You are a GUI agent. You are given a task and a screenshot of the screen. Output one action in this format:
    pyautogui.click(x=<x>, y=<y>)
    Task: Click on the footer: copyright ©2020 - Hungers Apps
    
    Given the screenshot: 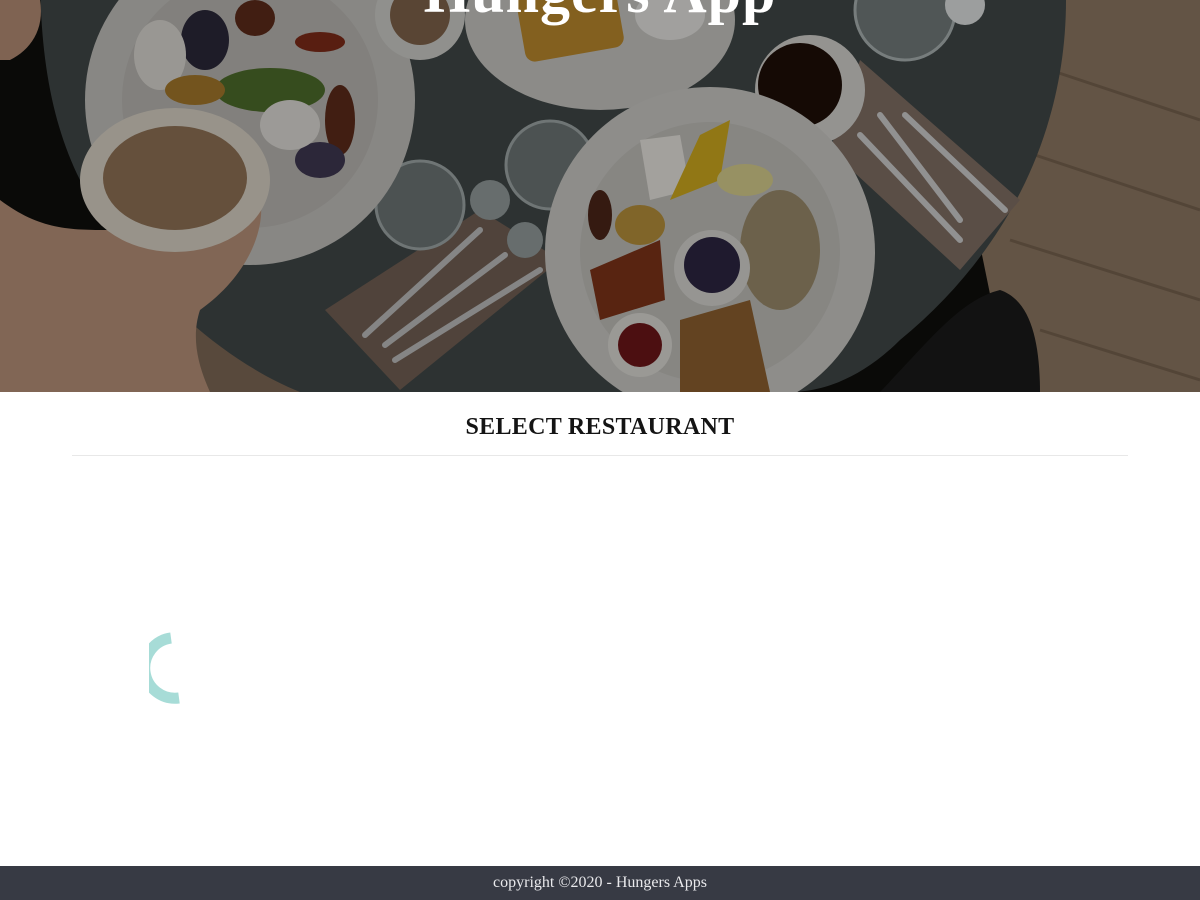 What is the action you would take?
    pyautogui.click(x=600, y=883)
    